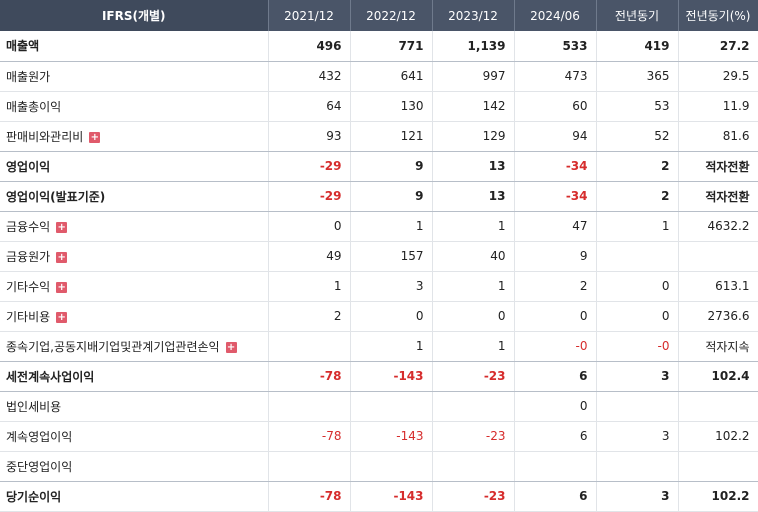 Image resolution: width=758 pixels, height=512 pixels. Describe the element at coordinates (309, 46) in the screenshot. I see `table-cell: 496` at that location.